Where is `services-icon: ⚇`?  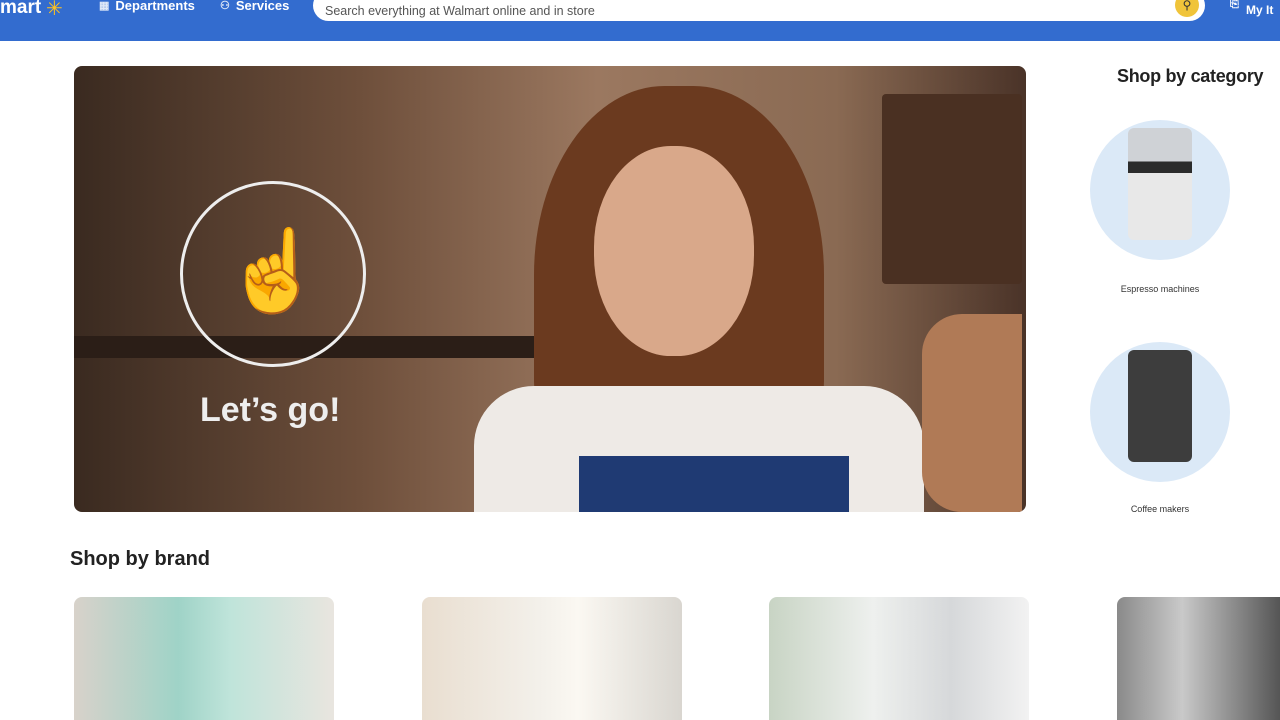
services-icon: ⚇ is located at coordinates (225, 6).